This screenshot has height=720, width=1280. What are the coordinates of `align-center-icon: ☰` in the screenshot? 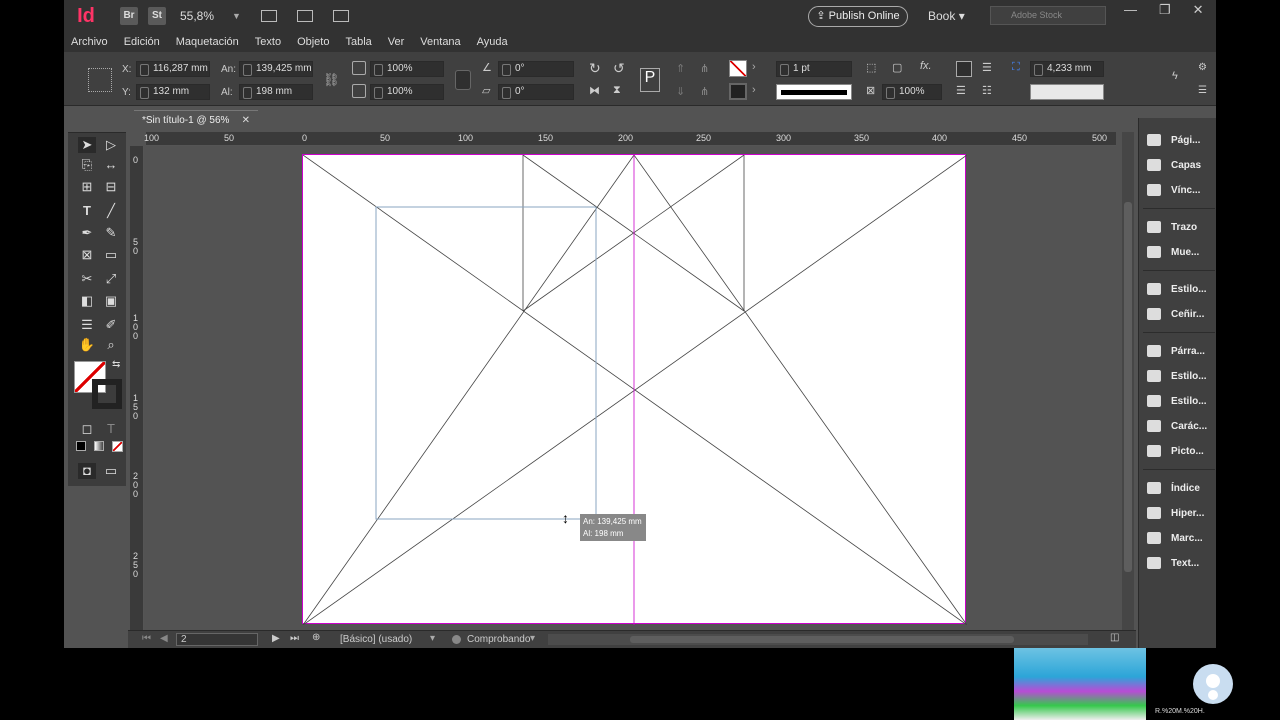 It's located at (987, 67).